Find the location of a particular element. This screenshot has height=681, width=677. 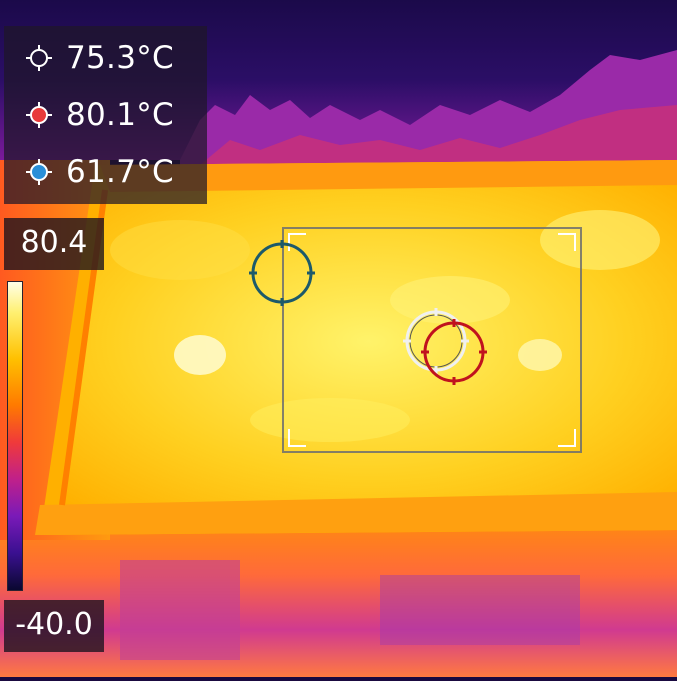

roi-corner-bottom-right is located at coordinates (567, 438).